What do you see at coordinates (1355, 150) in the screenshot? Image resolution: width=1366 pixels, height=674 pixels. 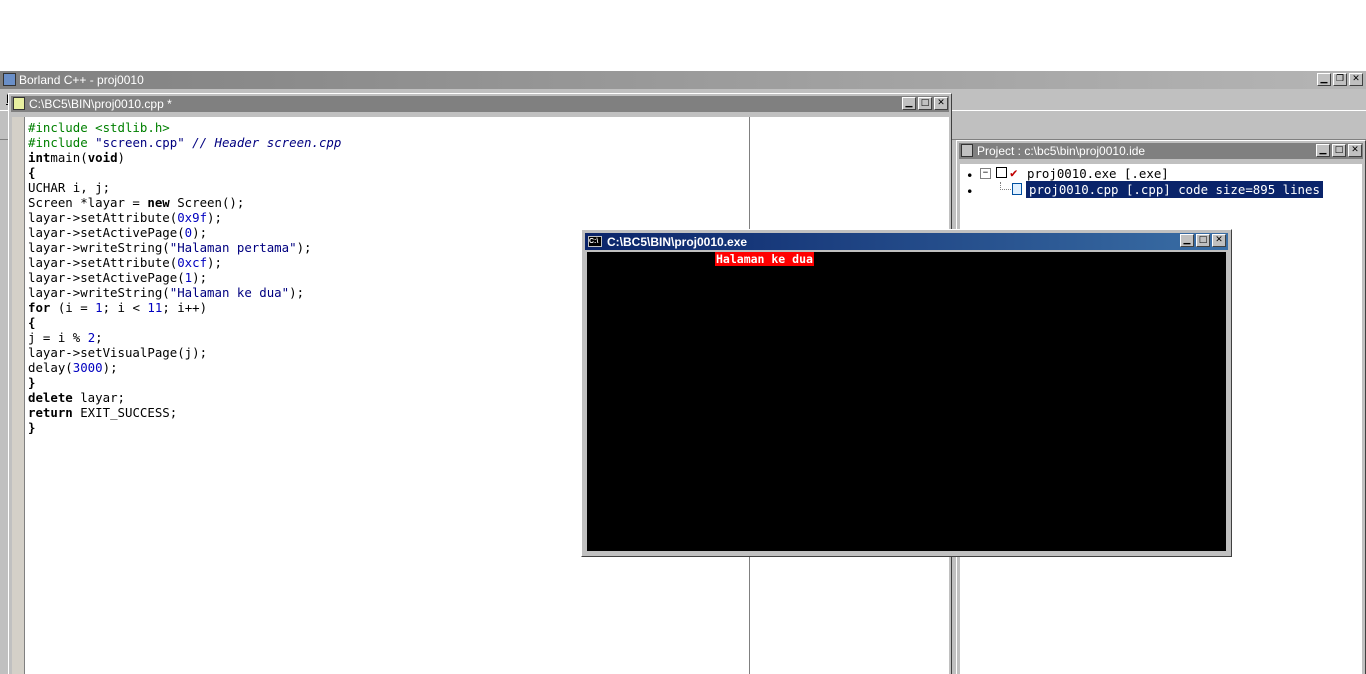 I see `project-close-button: ✕` at bounding box center [1355, 150].